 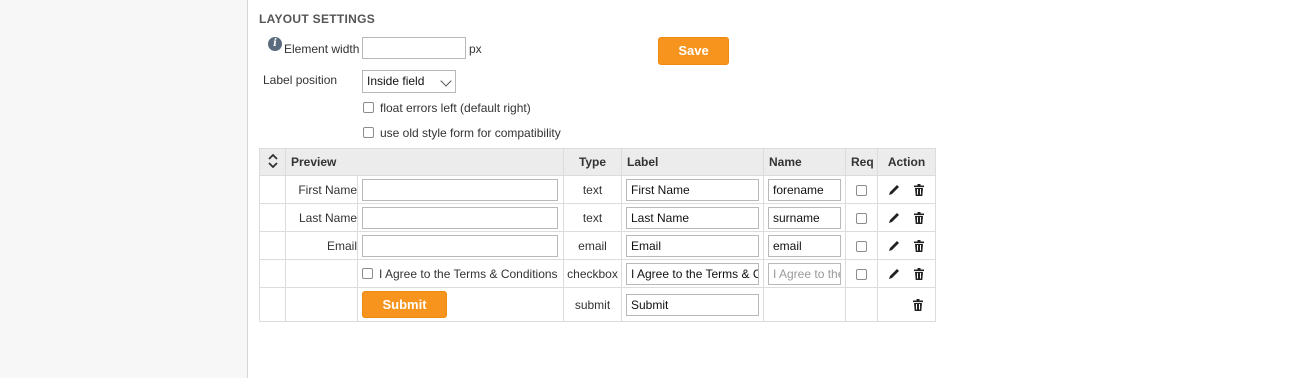 What do you see at coordinates (475, 49) in the screenshot?
I see `element-width-unit: px` at bounding box center [475, 49].